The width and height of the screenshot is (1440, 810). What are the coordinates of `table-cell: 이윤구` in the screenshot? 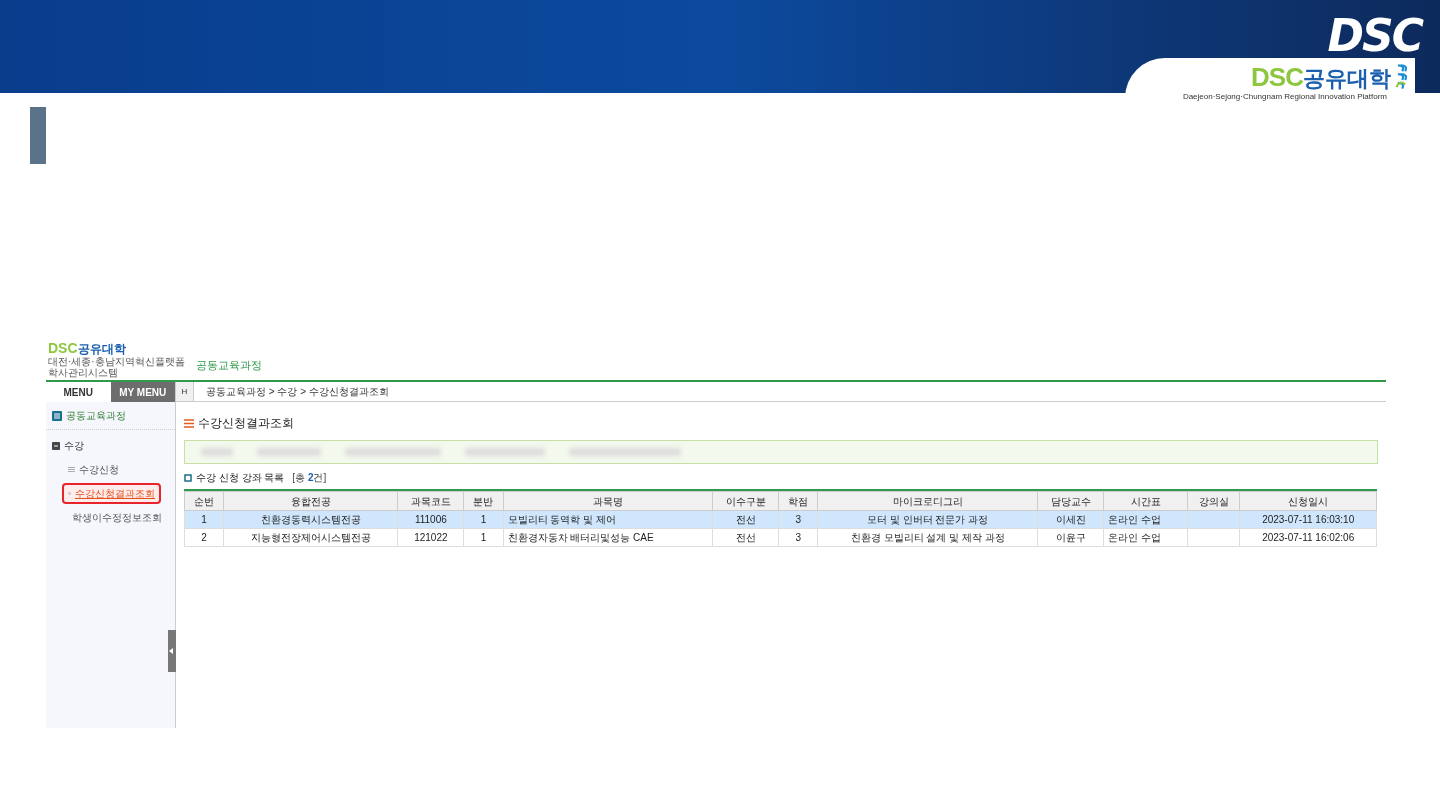 It's located at (1070, 537).